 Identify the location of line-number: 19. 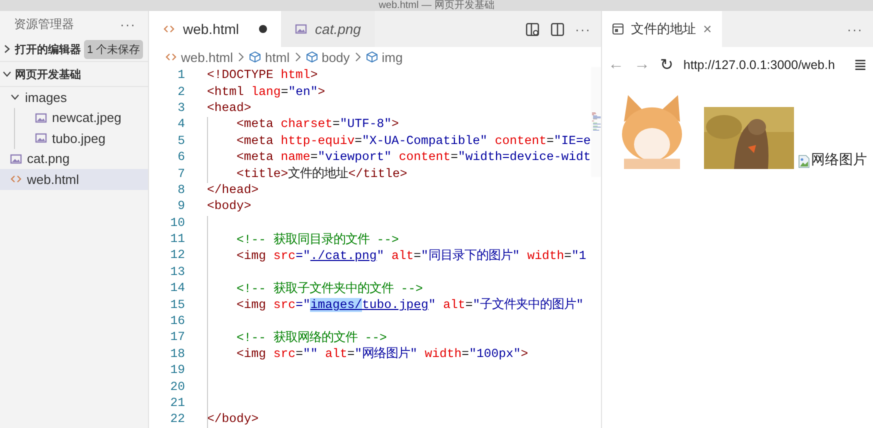
(177, 370).